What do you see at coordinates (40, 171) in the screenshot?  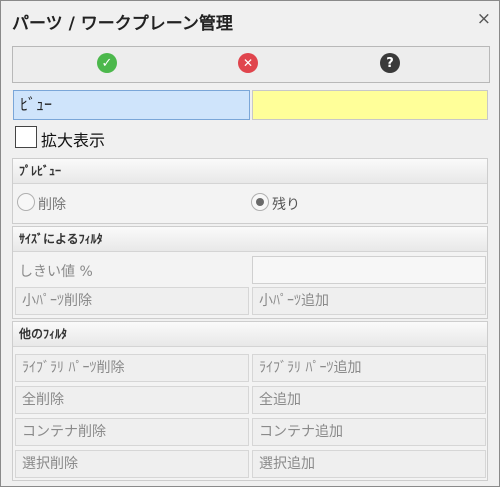 I see `preview-title: ﾌﾟﾚﾋﾞｭｰ` at bounding box center [40, 171].